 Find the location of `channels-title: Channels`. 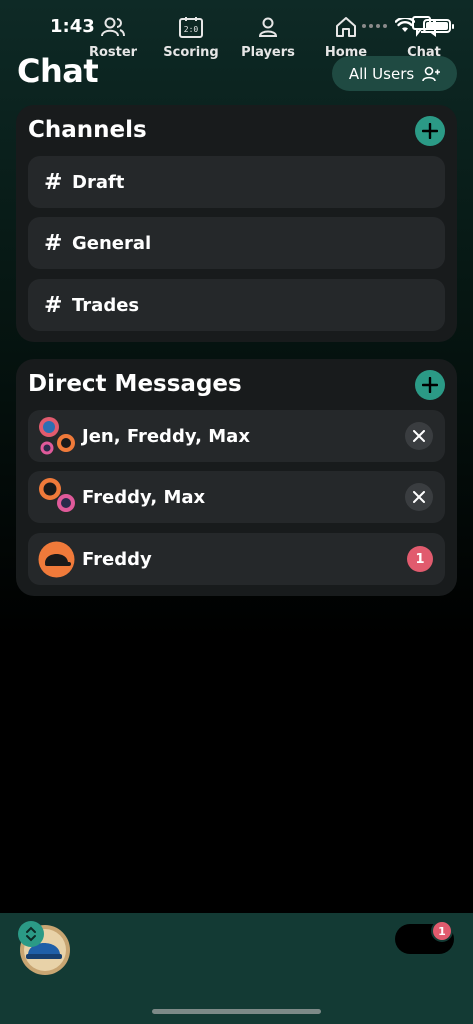

channels-title: Channels is located at coordinates (87, 130).